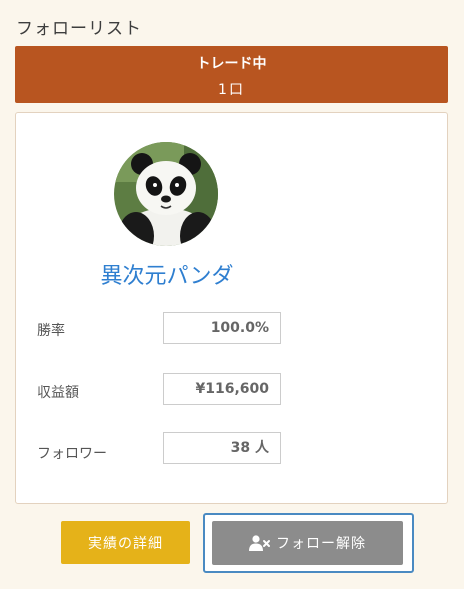 The height and width of the screenshot is (589, 464). What do you see at coordinates (72, 454) in the screenshot?
I see `followers-label: フォロワー` at bounding box center [72, 454].